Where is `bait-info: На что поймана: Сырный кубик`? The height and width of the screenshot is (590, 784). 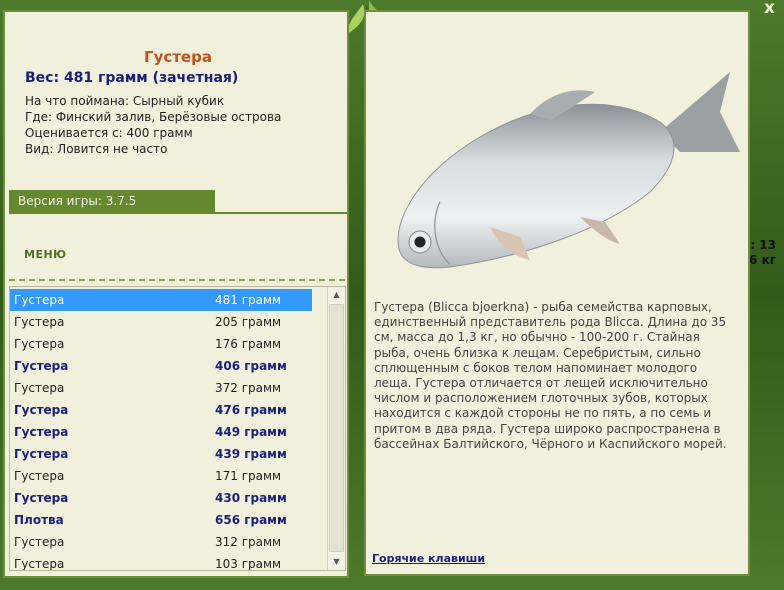
bait-info: На что поймана: Сырный кубик is located at coordinates (125, 101).